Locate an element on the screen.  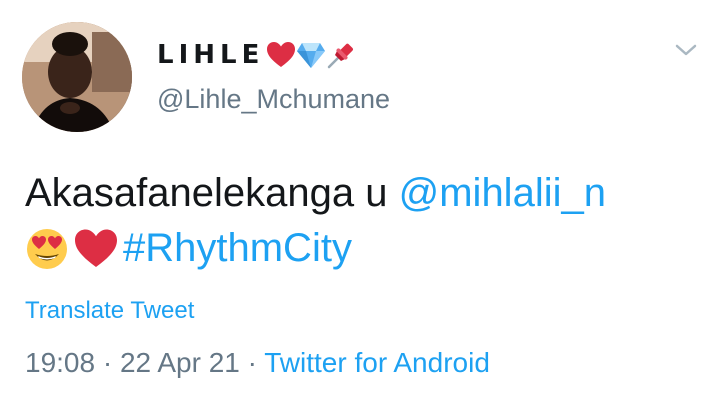
tweet-text-line-1: Akasafanelekanga u @mihlalii_n is located at coordinates (365, 193).